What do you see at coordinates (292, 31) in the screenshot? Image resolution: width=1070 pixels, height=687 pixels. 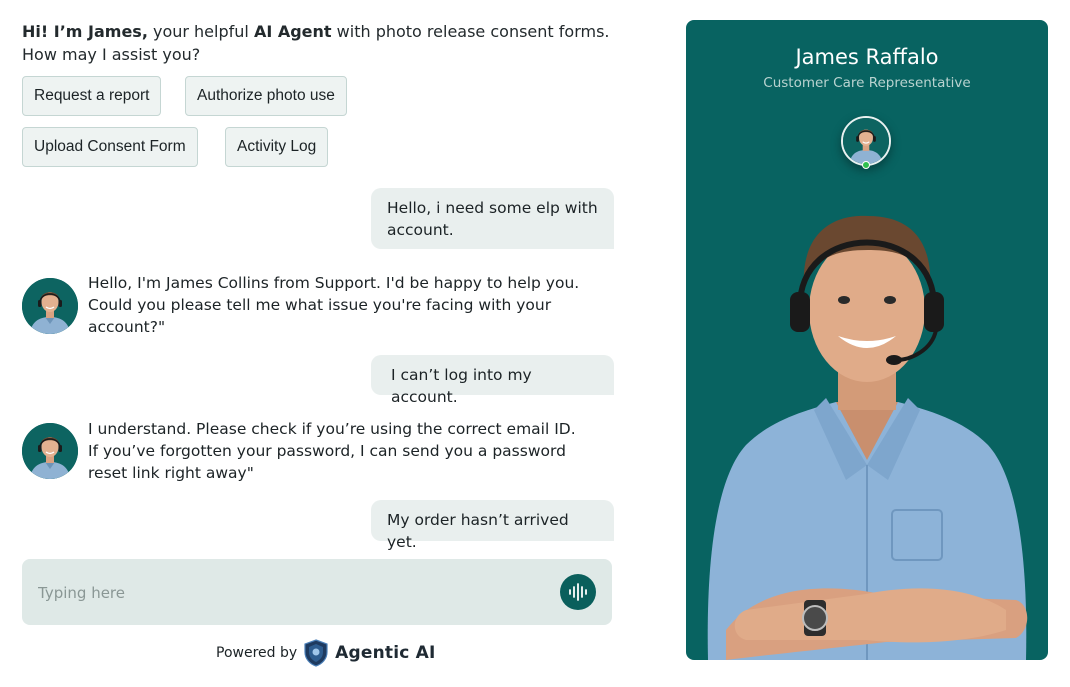 I see `greeting-agent-word: AI Agent` at bounding box center [292, 31].